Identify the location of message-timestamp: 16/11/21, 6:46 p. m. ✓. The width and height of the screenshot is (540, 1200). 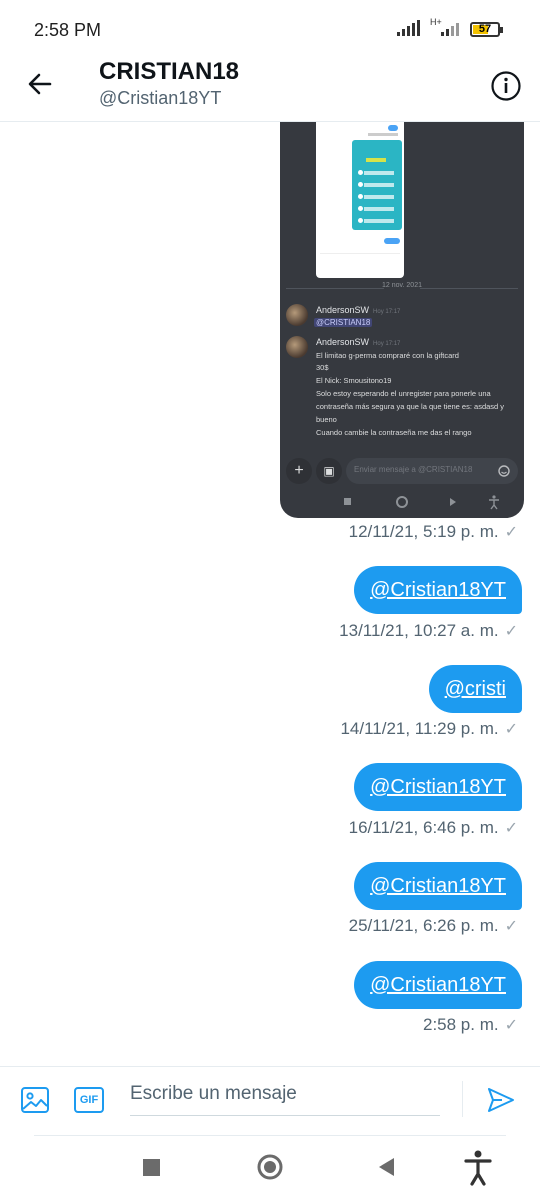
(433, 827).